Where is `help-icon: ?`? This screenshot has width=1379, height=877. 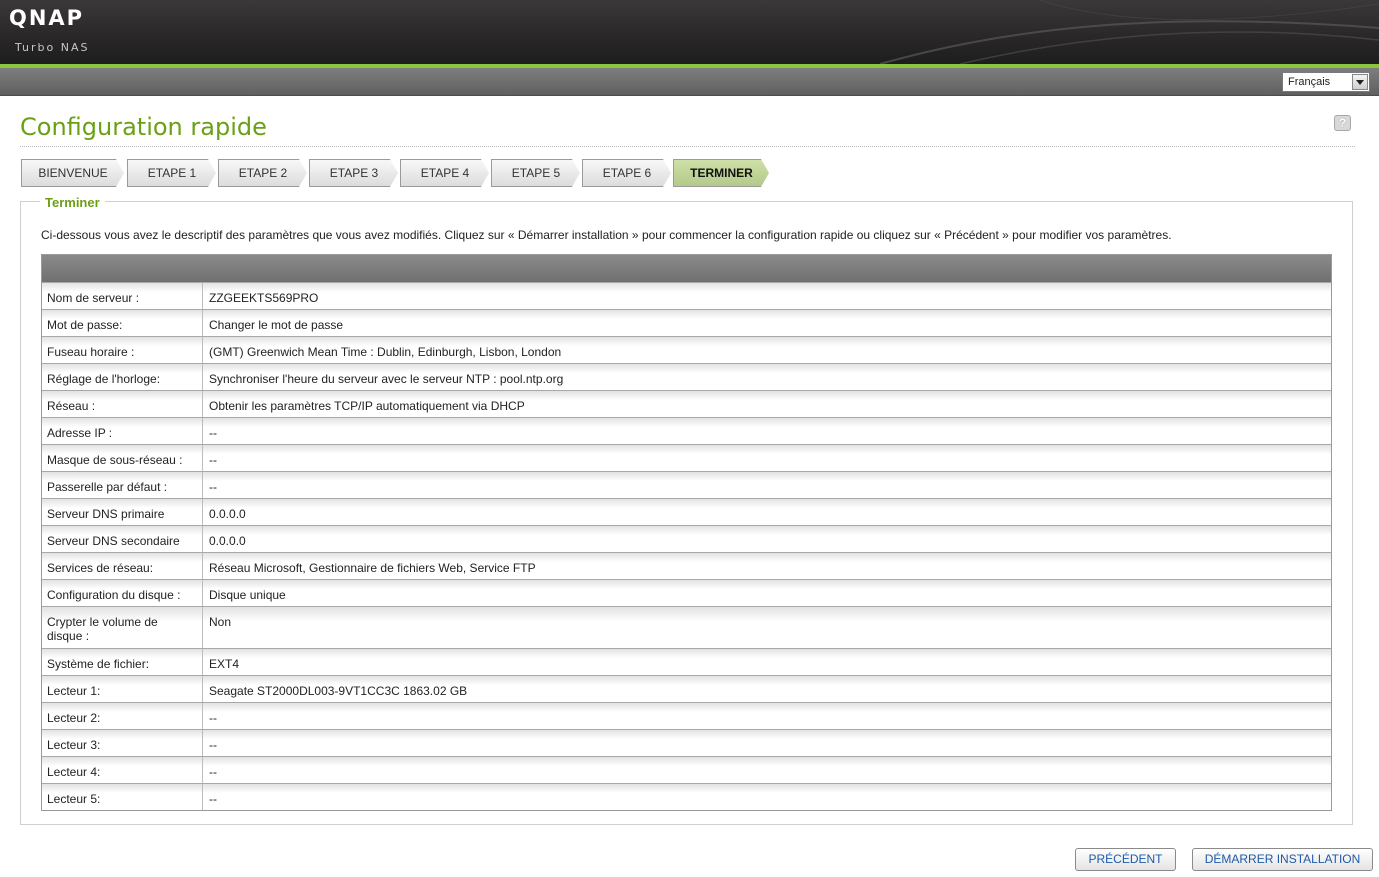 help-icon: ? is located at coordinates (1342, 123).